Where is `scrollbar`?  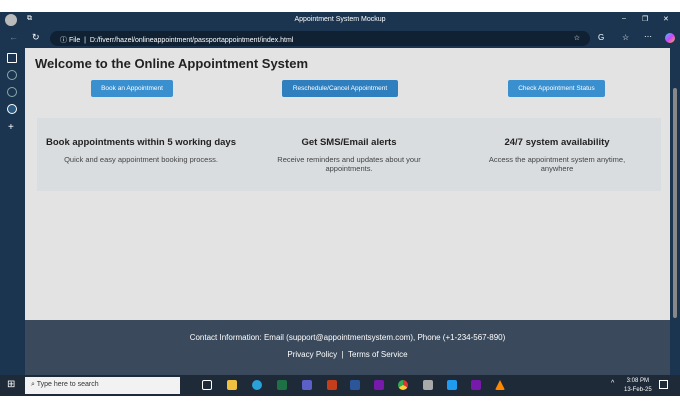 scrollbar is located at coordinates (675, 211).